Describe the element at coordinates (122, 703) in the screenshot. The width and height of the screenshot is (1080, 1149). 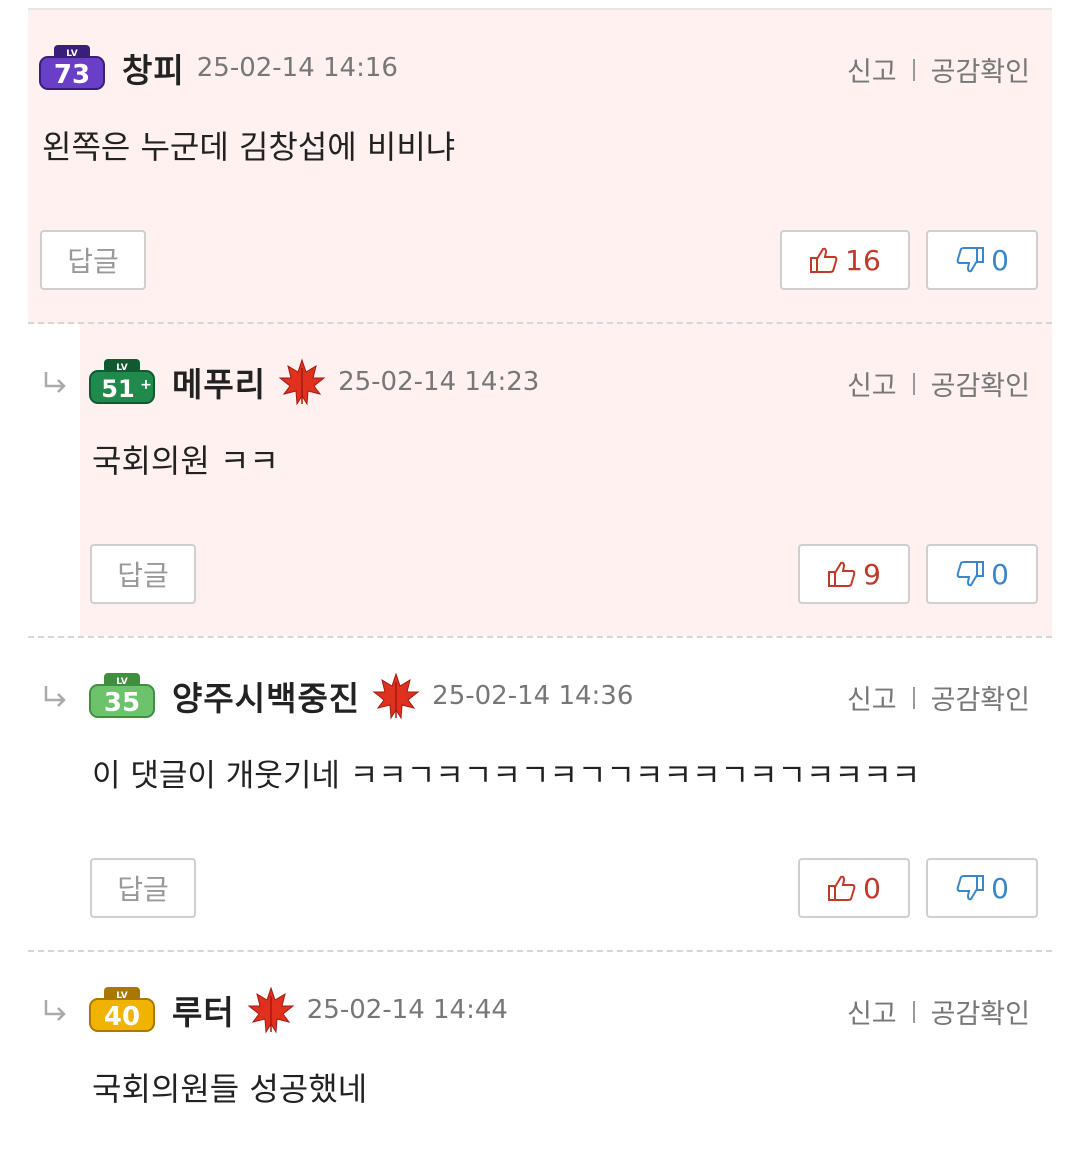
I see `level-number: 35` at that location.